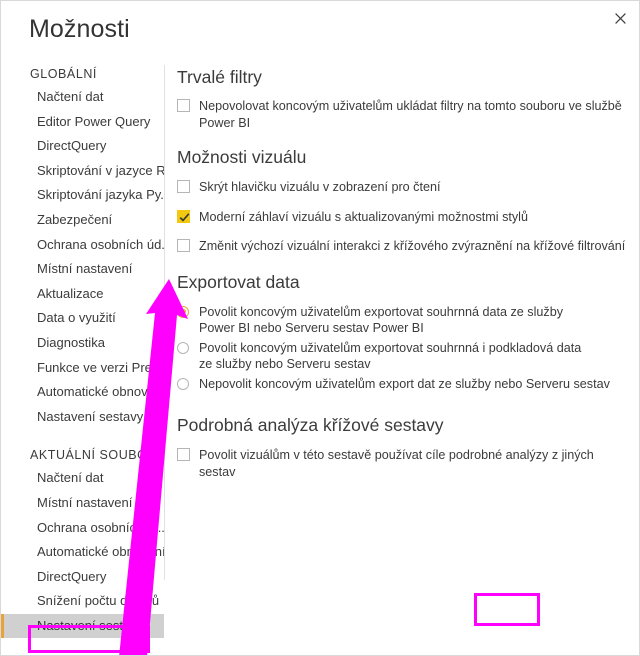  Describe the element at coordinates (183, 186) in the screenshot. I see `checkbox-hide-visual-header` at that location.